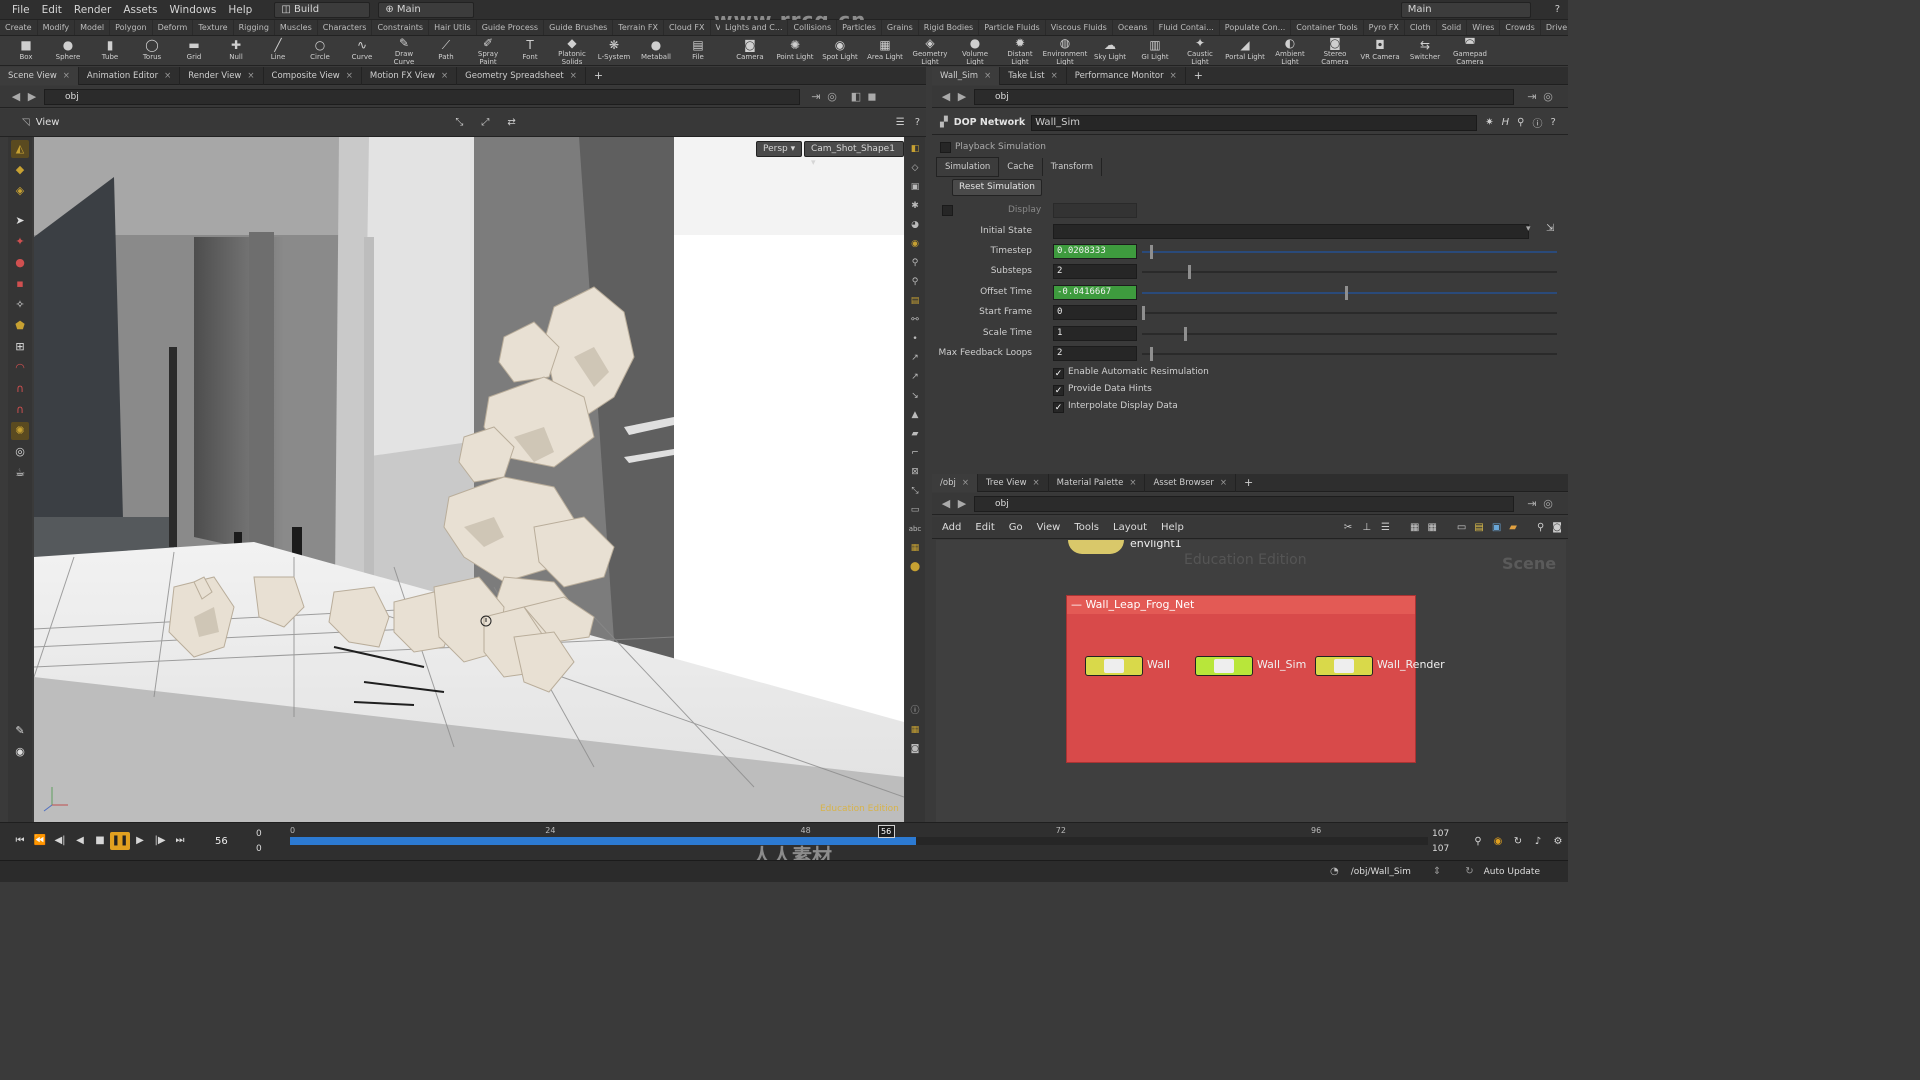  What do you see at coordinates (1097, 482) in the screenshot?
I see `tab-net-2: Material Palette ×` at bounding box center [1097, 482].